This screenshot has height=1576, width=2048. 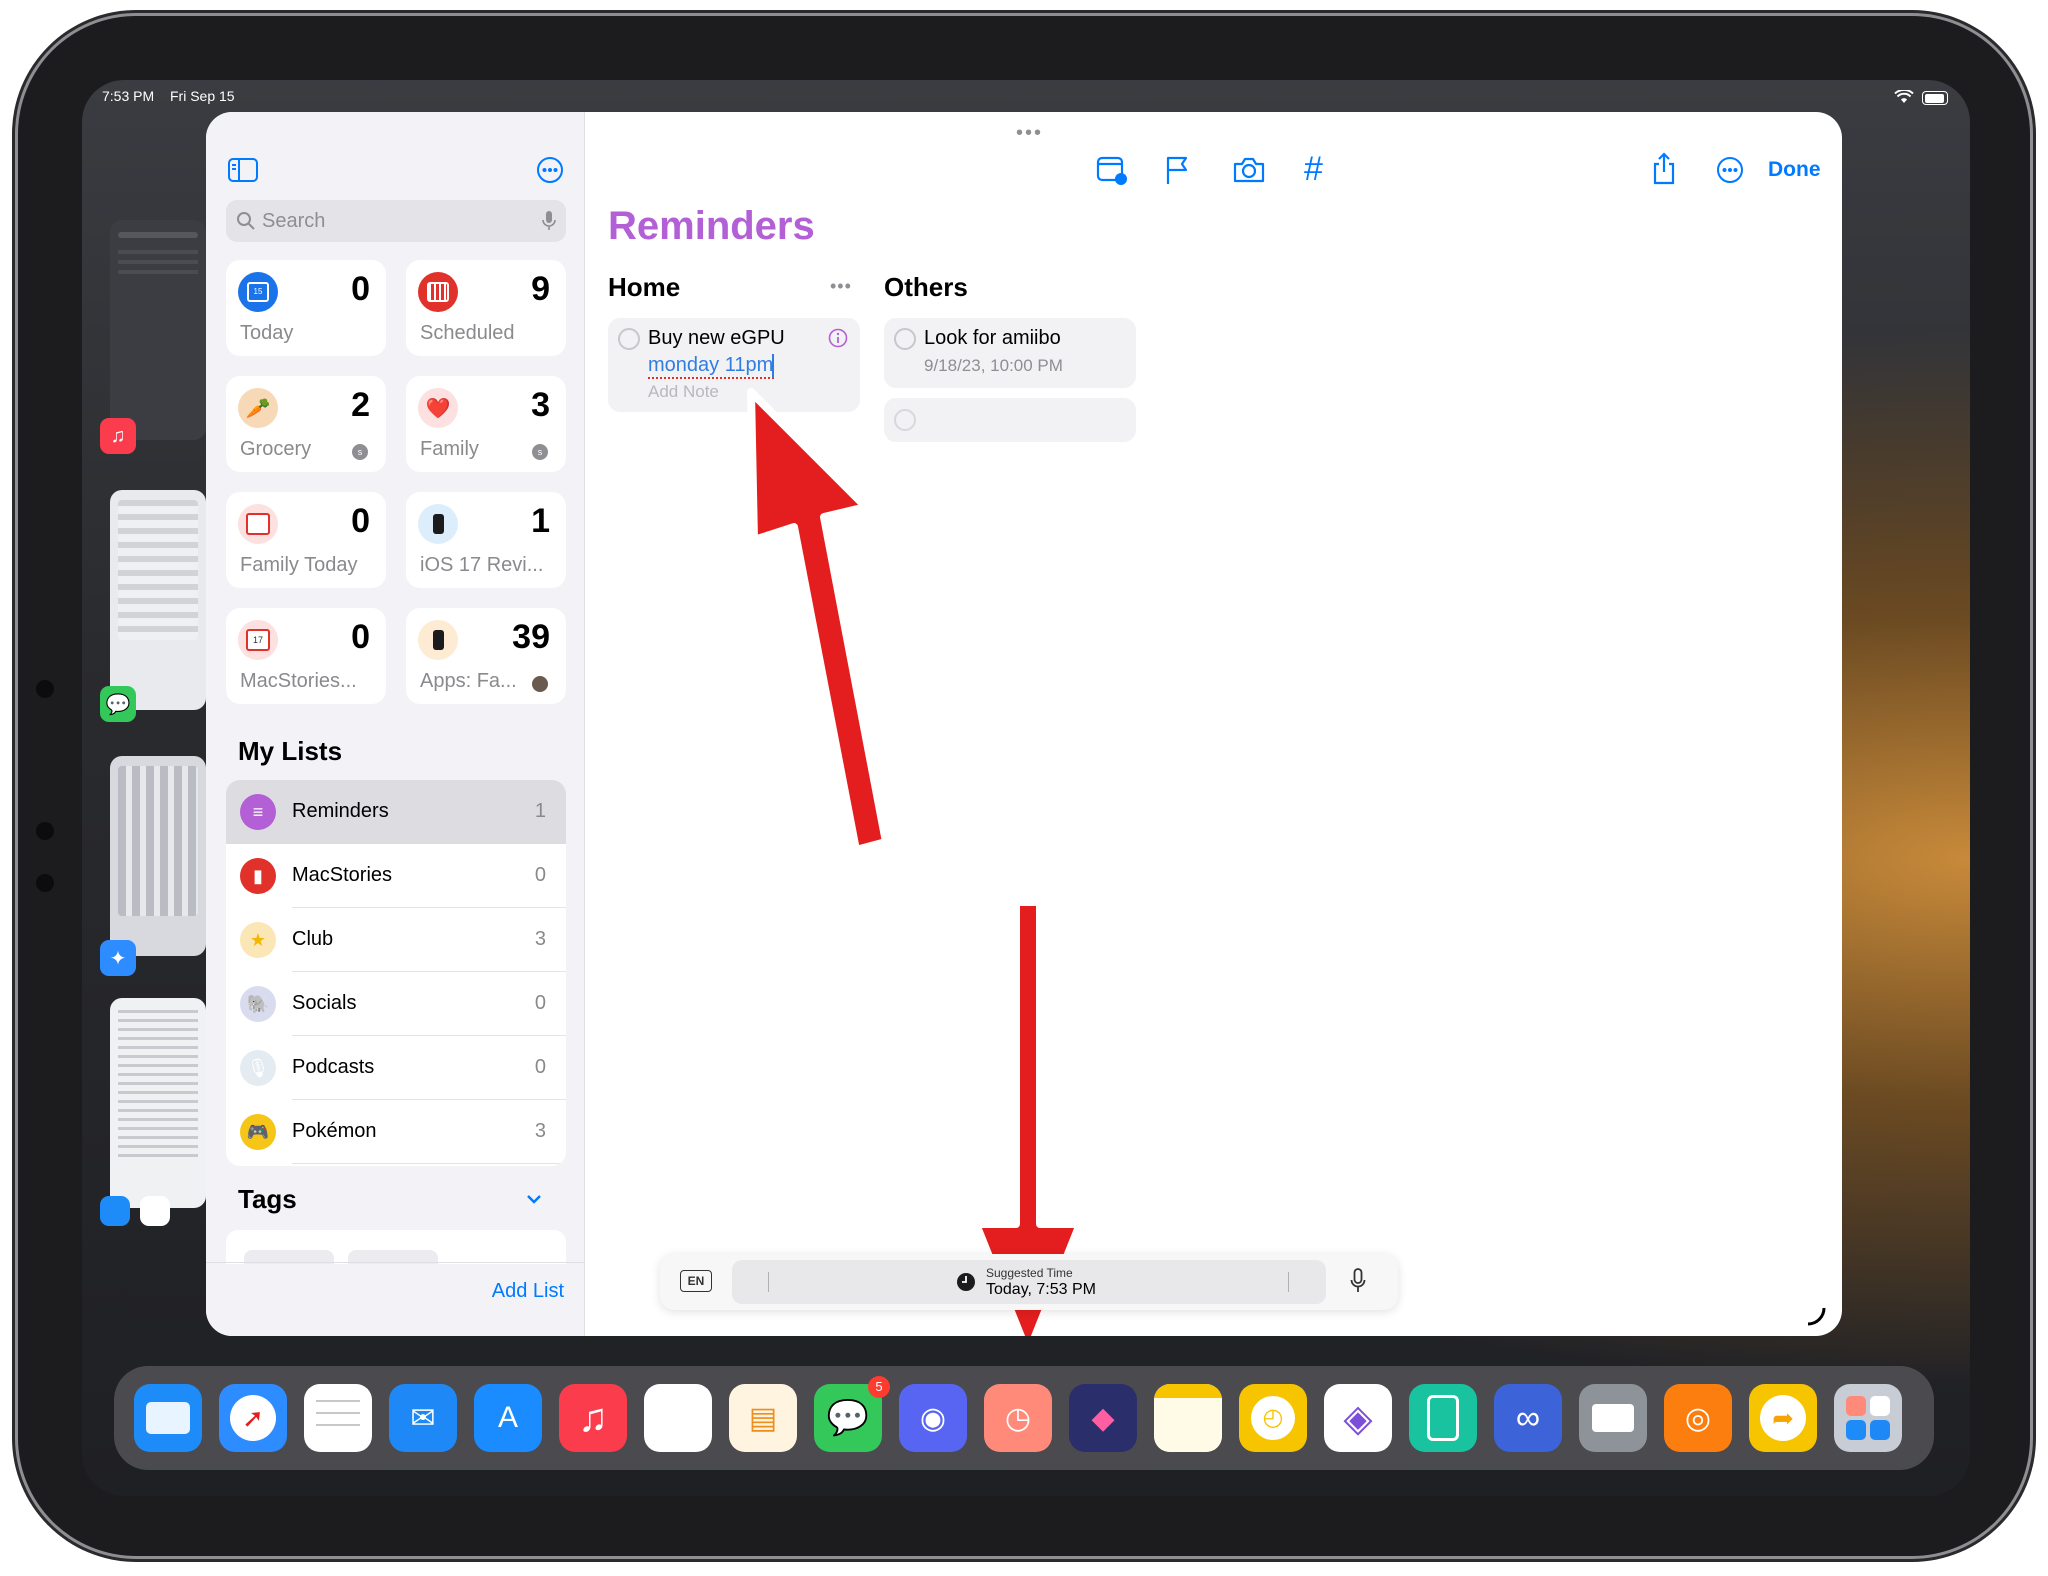 What do you see at coordinates (1313, 169) in the screenshot?
I see `hashtag-icon: #` at bounding box center [1313, 169].